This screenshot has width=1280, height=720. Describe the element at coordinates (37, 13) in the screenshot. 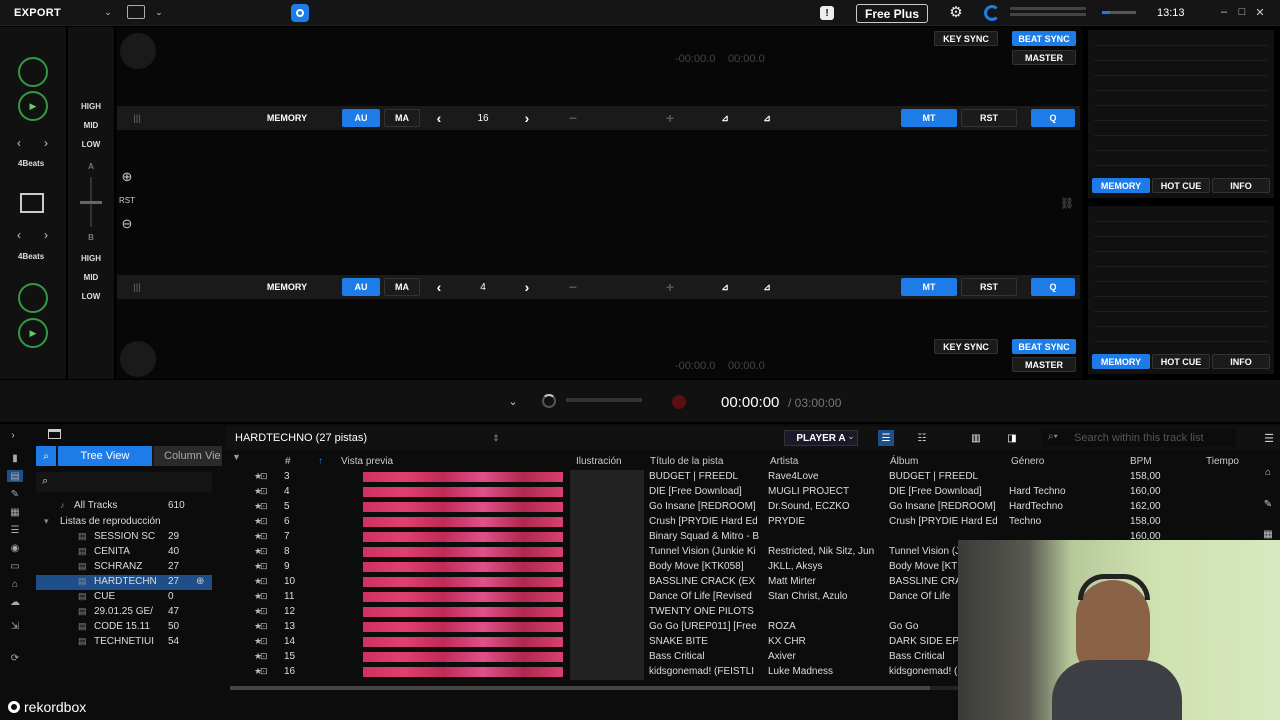

I see `mode-selector: EXPORT` at that location.